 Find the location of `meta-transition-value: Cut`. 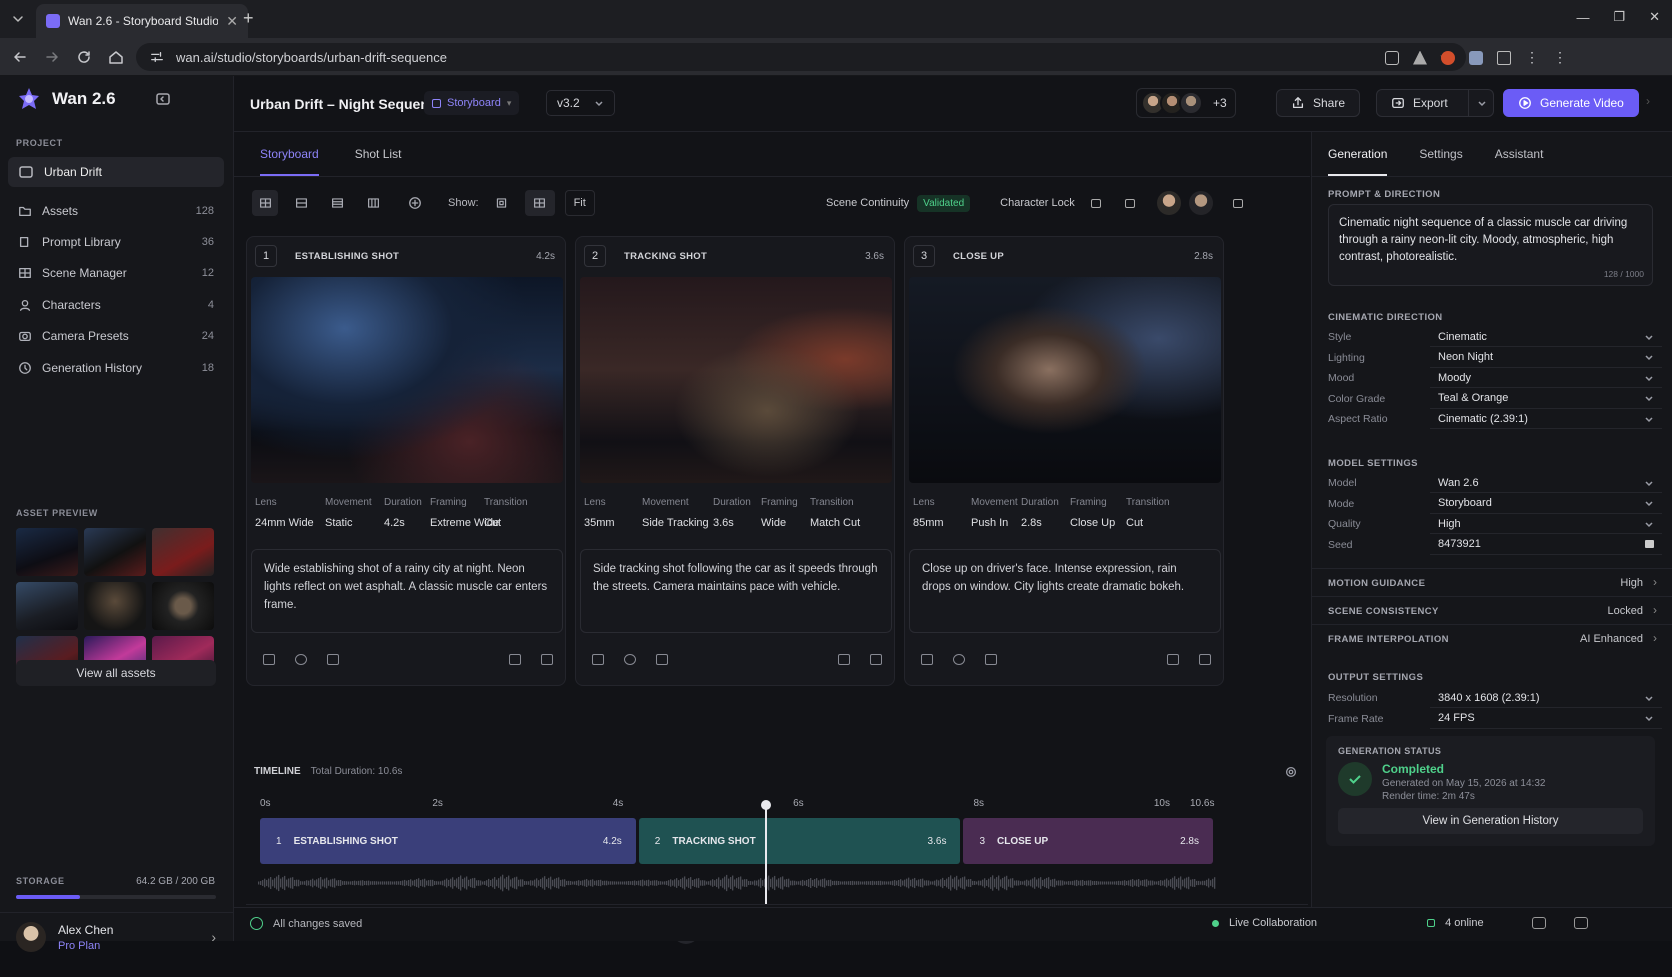

meta-transition-value: Cut is located at coordinates (1134, 523).